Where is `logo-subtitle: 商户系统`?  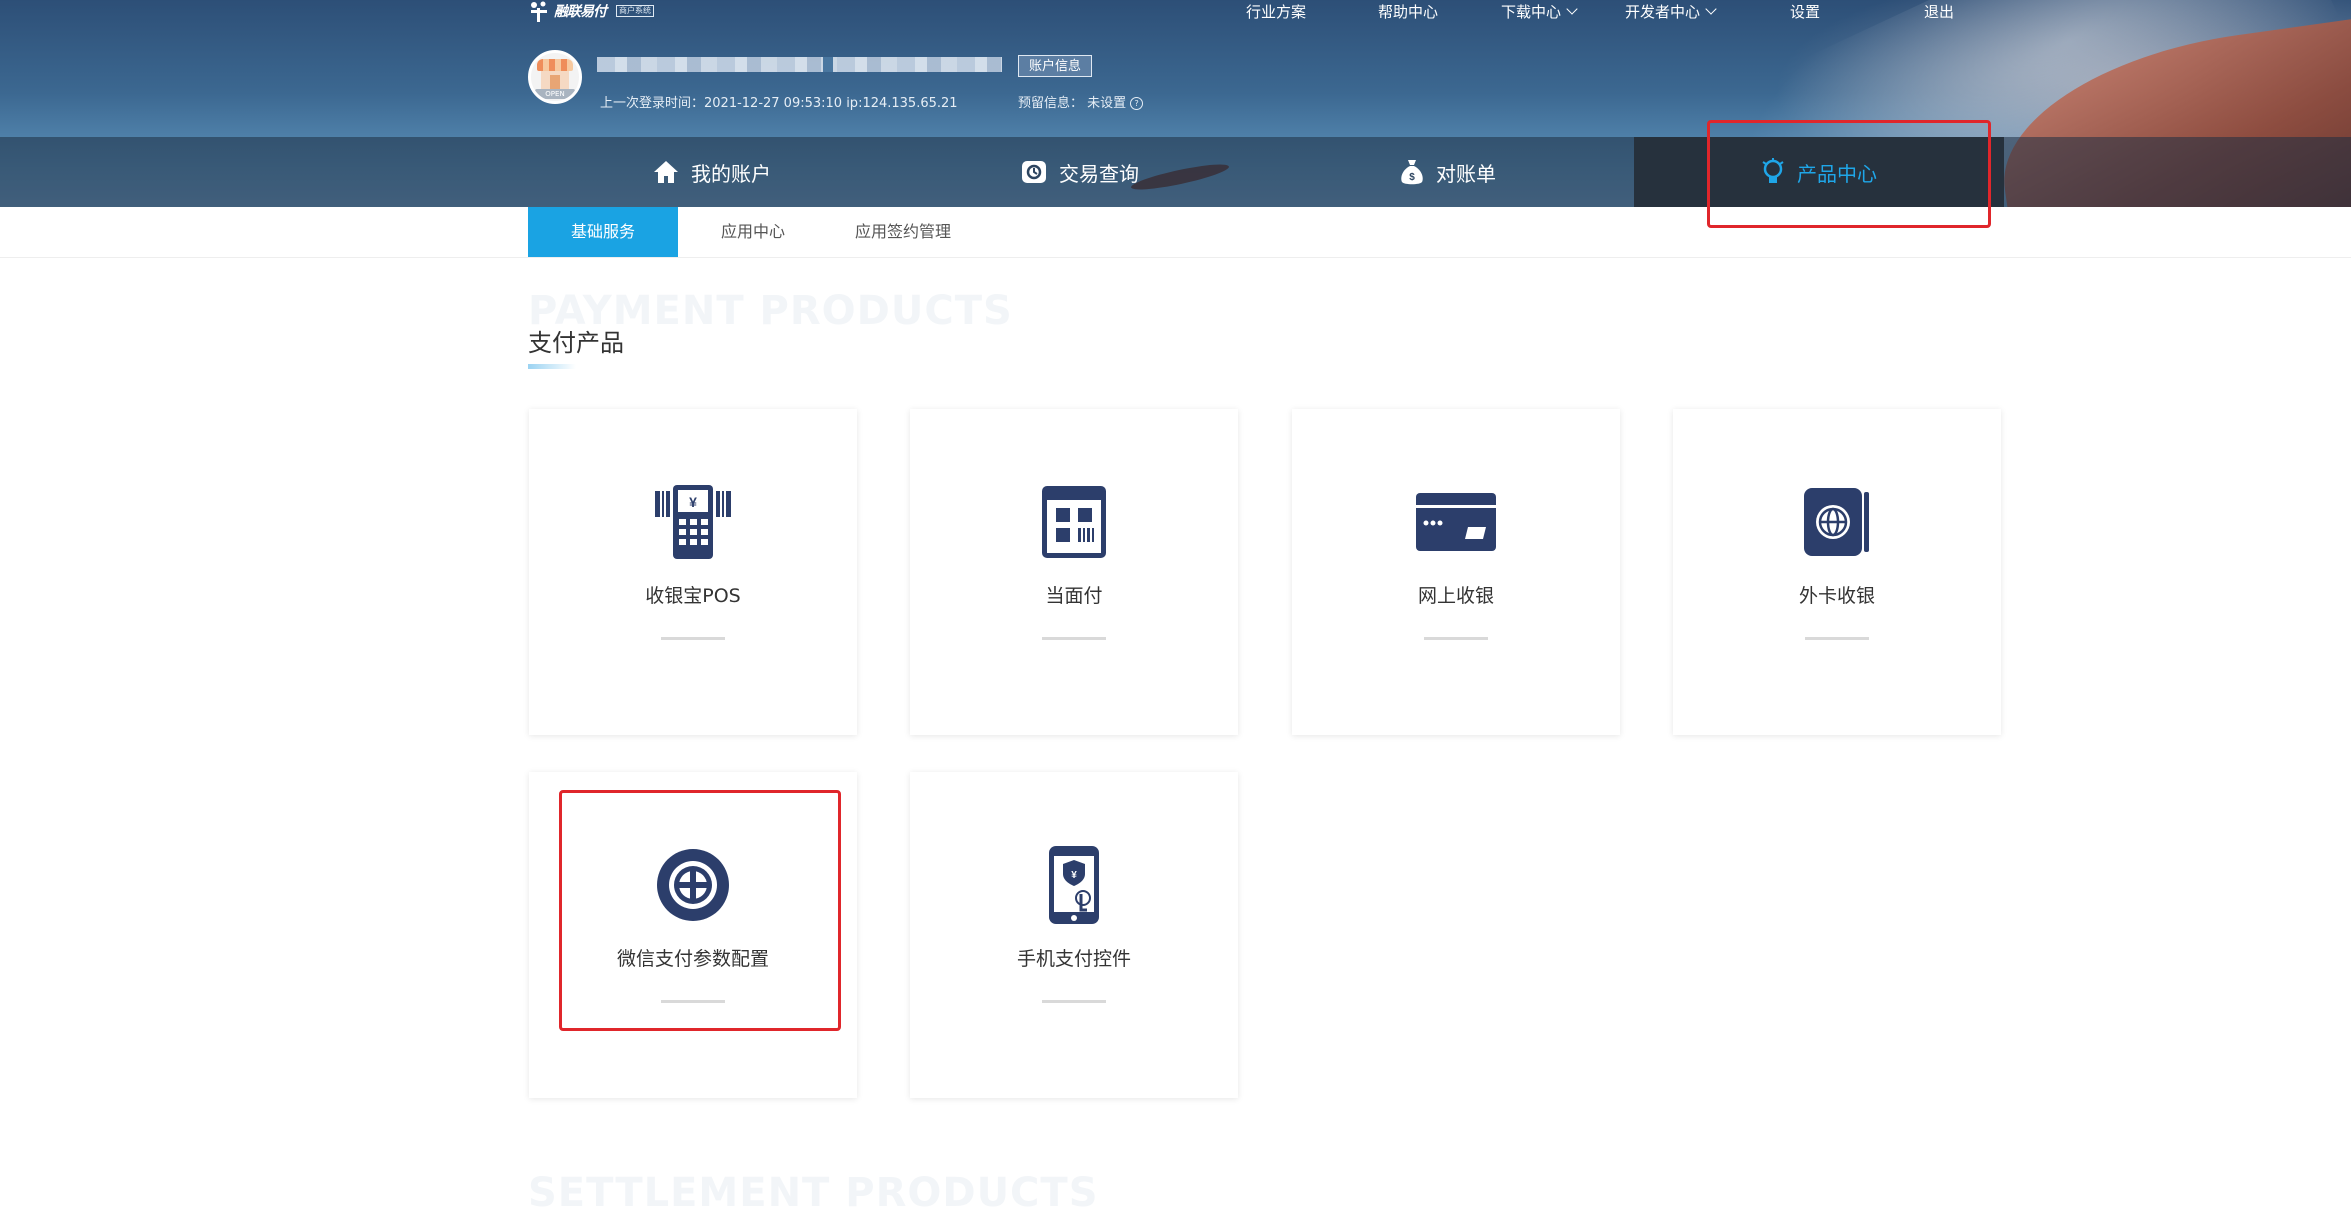 logo-subtitle: 商户系统 is located at coordinates (635, 11).